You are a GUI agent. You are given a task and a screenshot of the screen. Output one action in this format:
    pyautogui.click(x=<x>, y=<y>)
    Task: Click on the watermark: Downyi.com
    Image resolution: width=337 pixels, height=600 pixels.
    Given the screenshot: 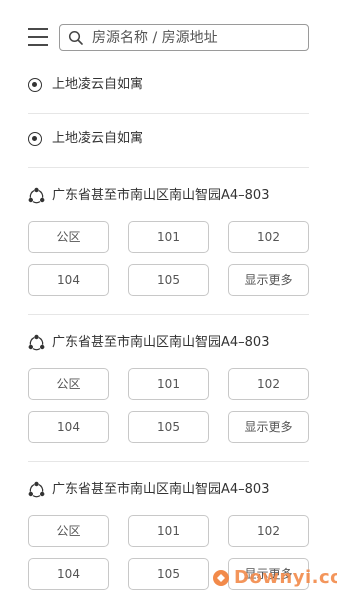 What is the action you would take?
    pyautogui.click(x=274, y=578)
    